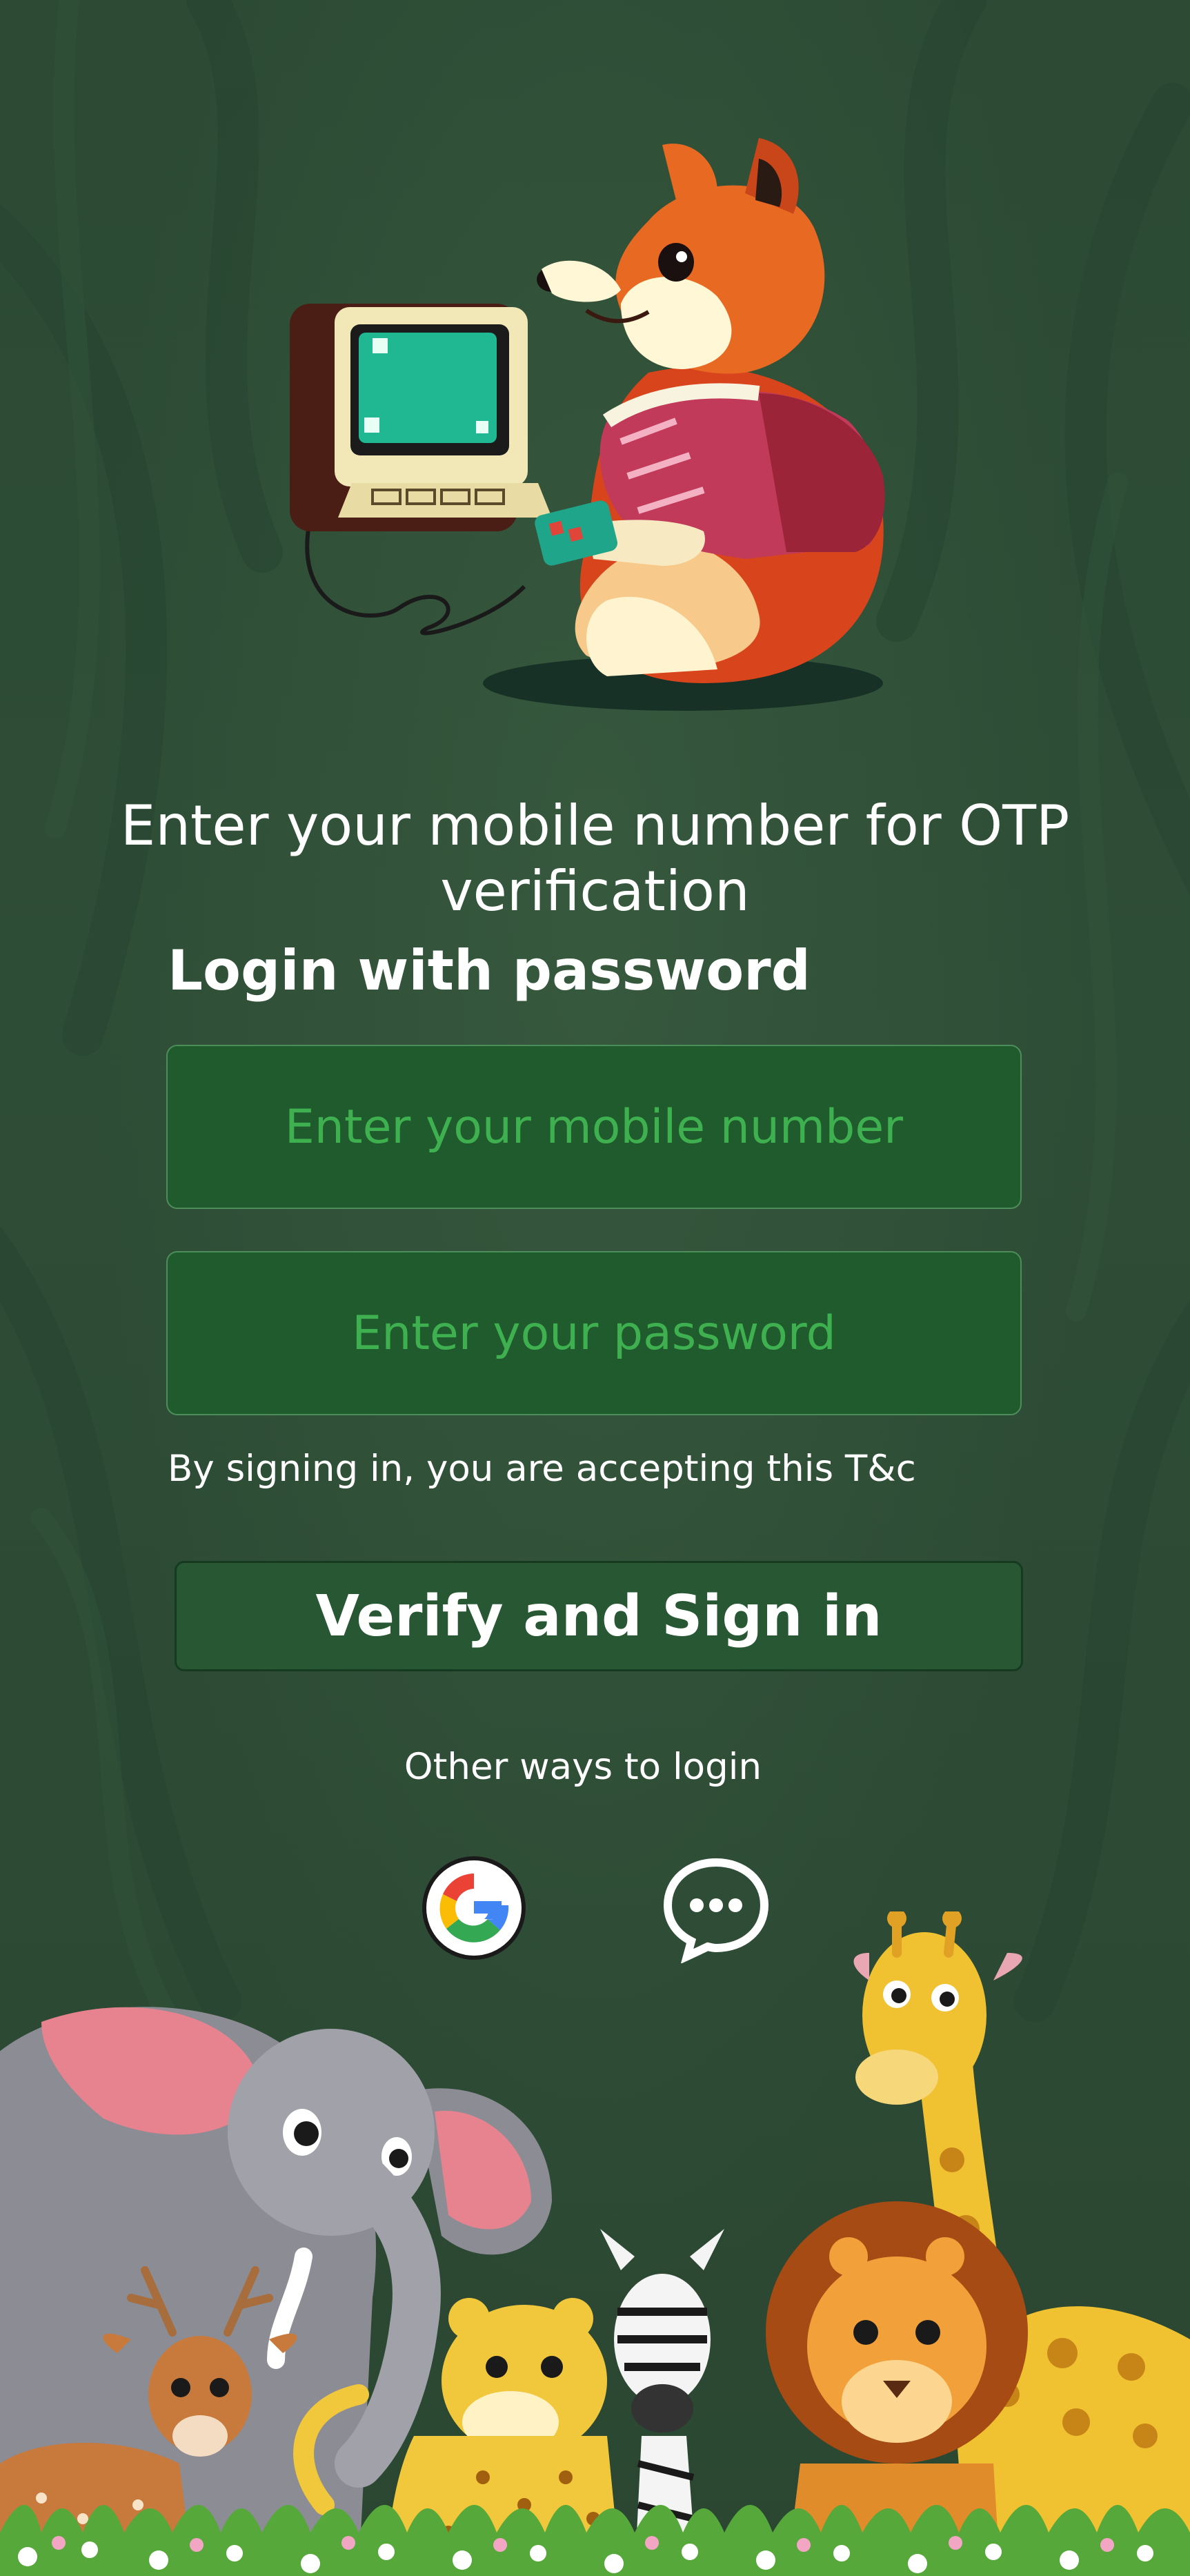  What do you see at coordinates (587, 424) in the screenshot?
I see `dog-computer-illustration` at bounding box center [587, 424].